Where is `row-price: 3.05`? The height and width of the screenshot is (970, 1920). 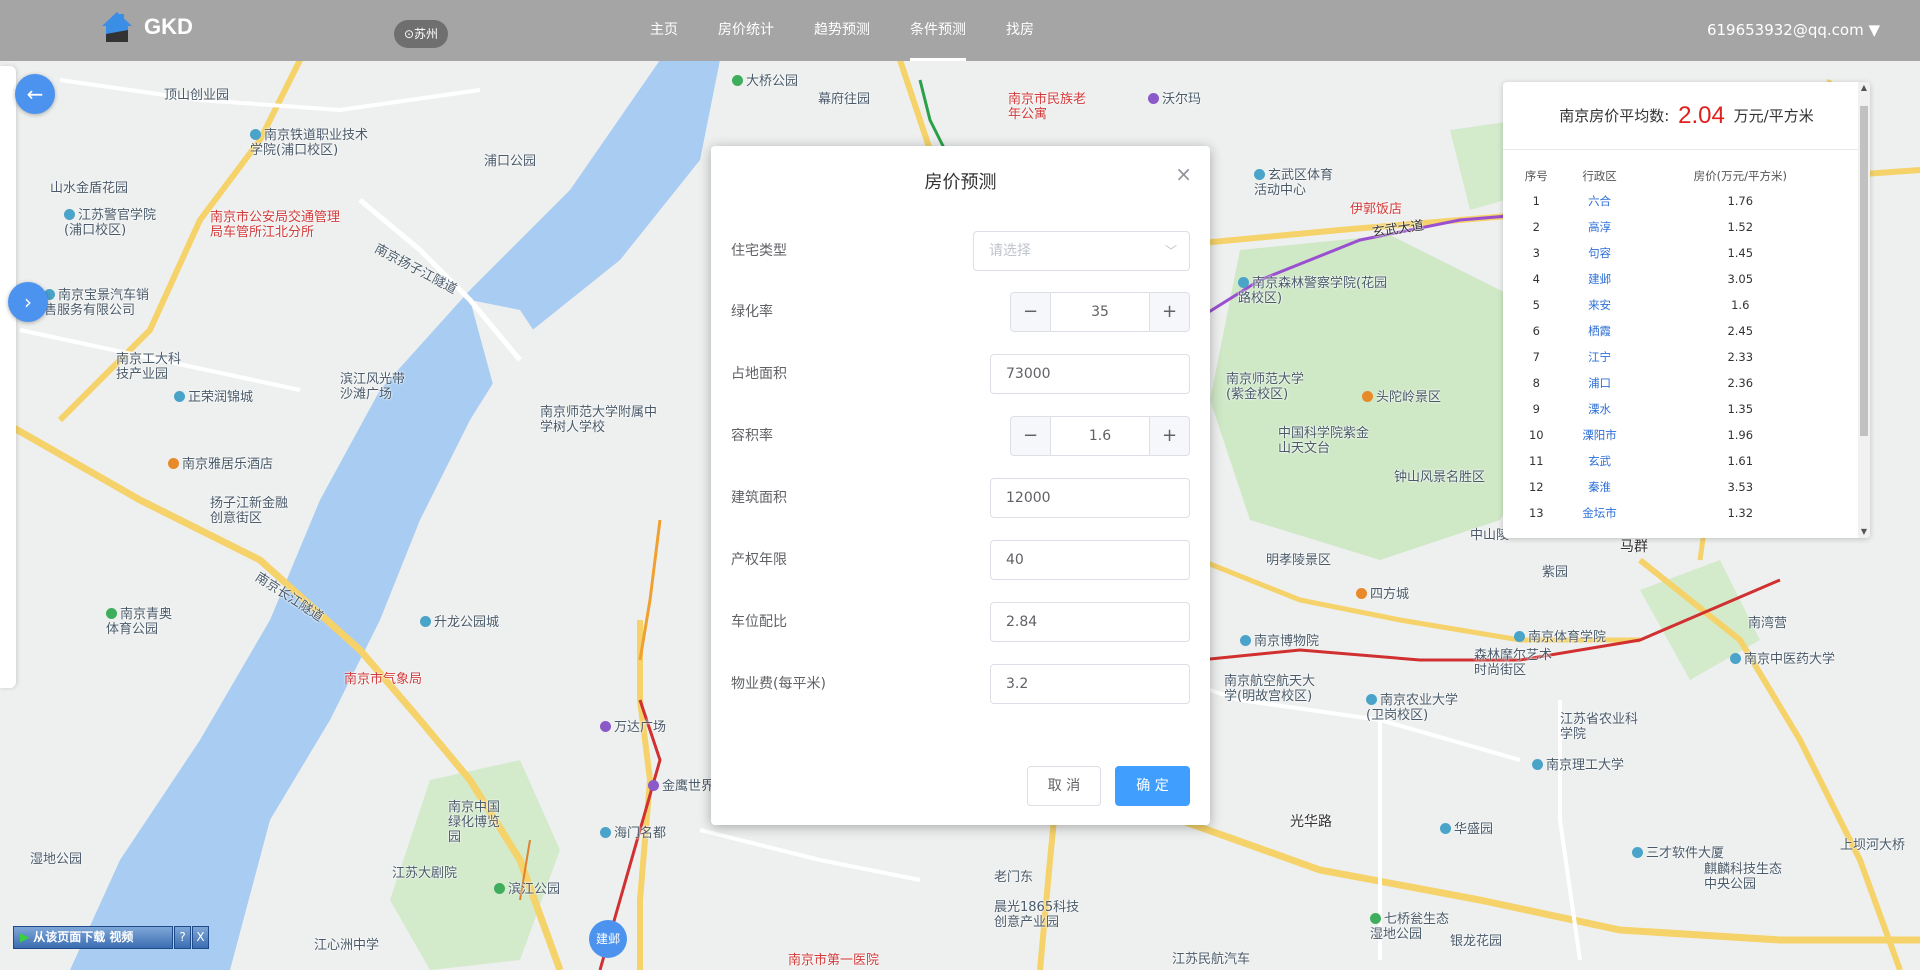
row-price: 3.05 is located at coordinates (1740, 279).